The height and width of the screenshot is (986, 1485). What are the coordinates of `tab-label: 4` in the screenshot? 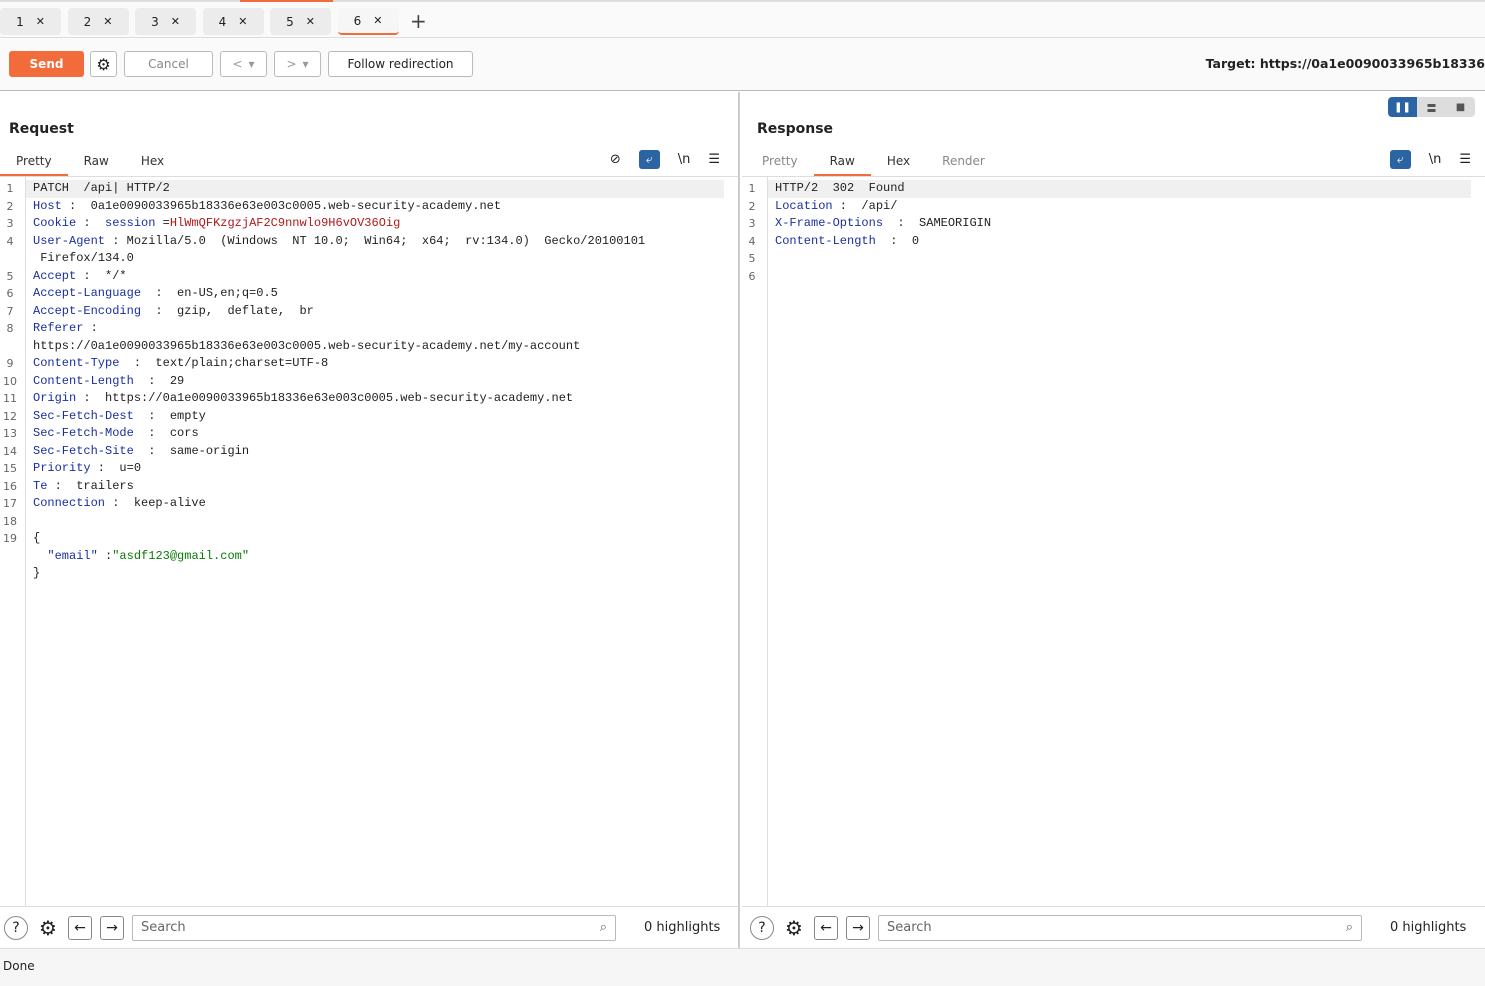 It's located at (222, 21).